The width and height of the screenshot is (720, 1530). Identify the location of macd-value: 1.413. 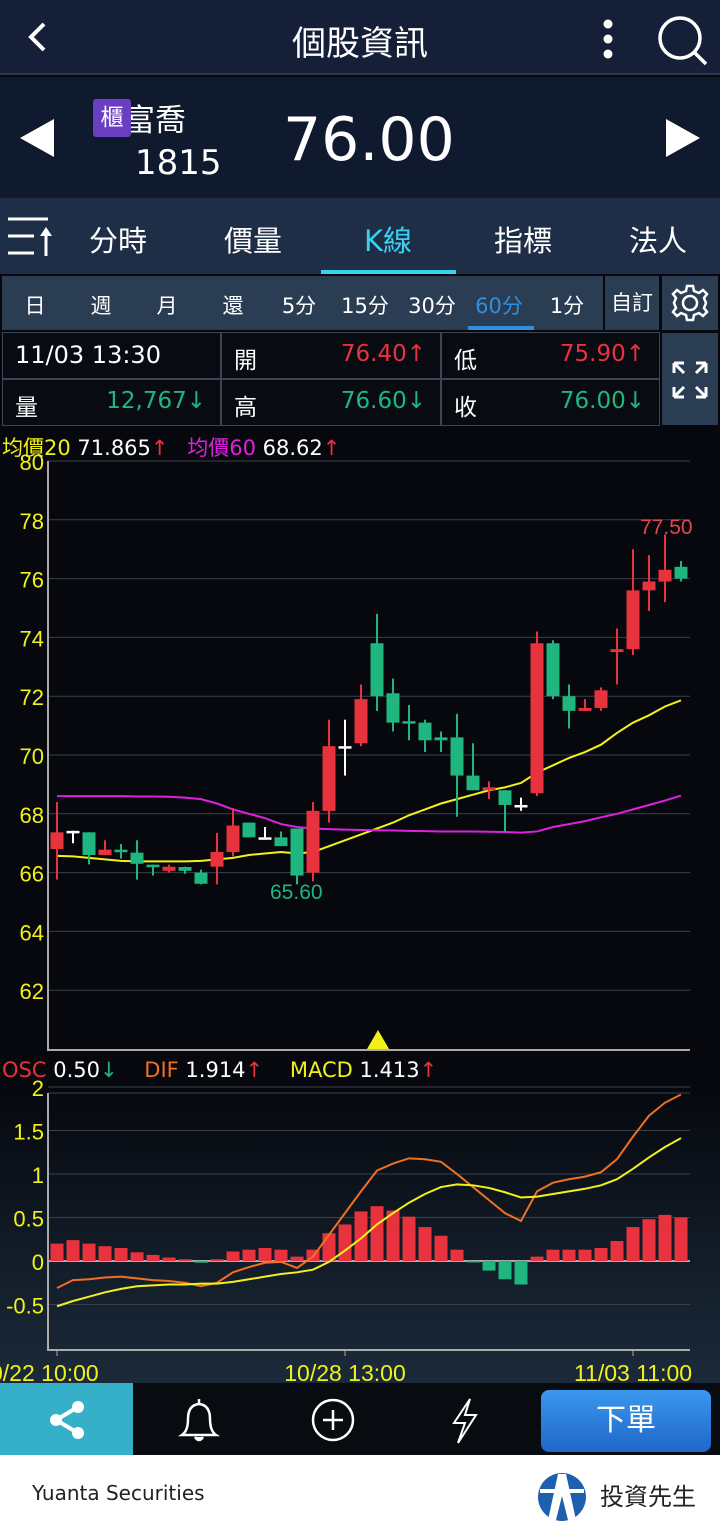
(389, 1070).